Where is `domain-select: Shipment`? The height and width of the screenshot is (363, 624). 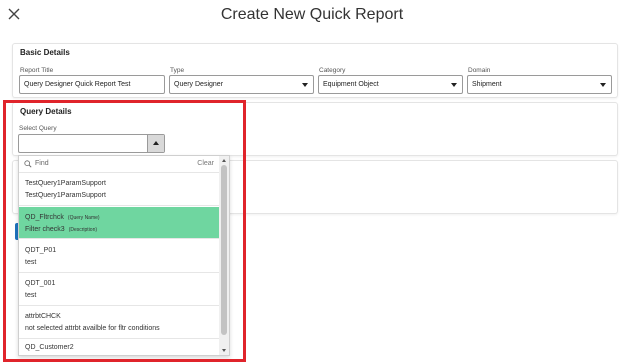
domain-select: Shipment is located at coordinates (539, 84).